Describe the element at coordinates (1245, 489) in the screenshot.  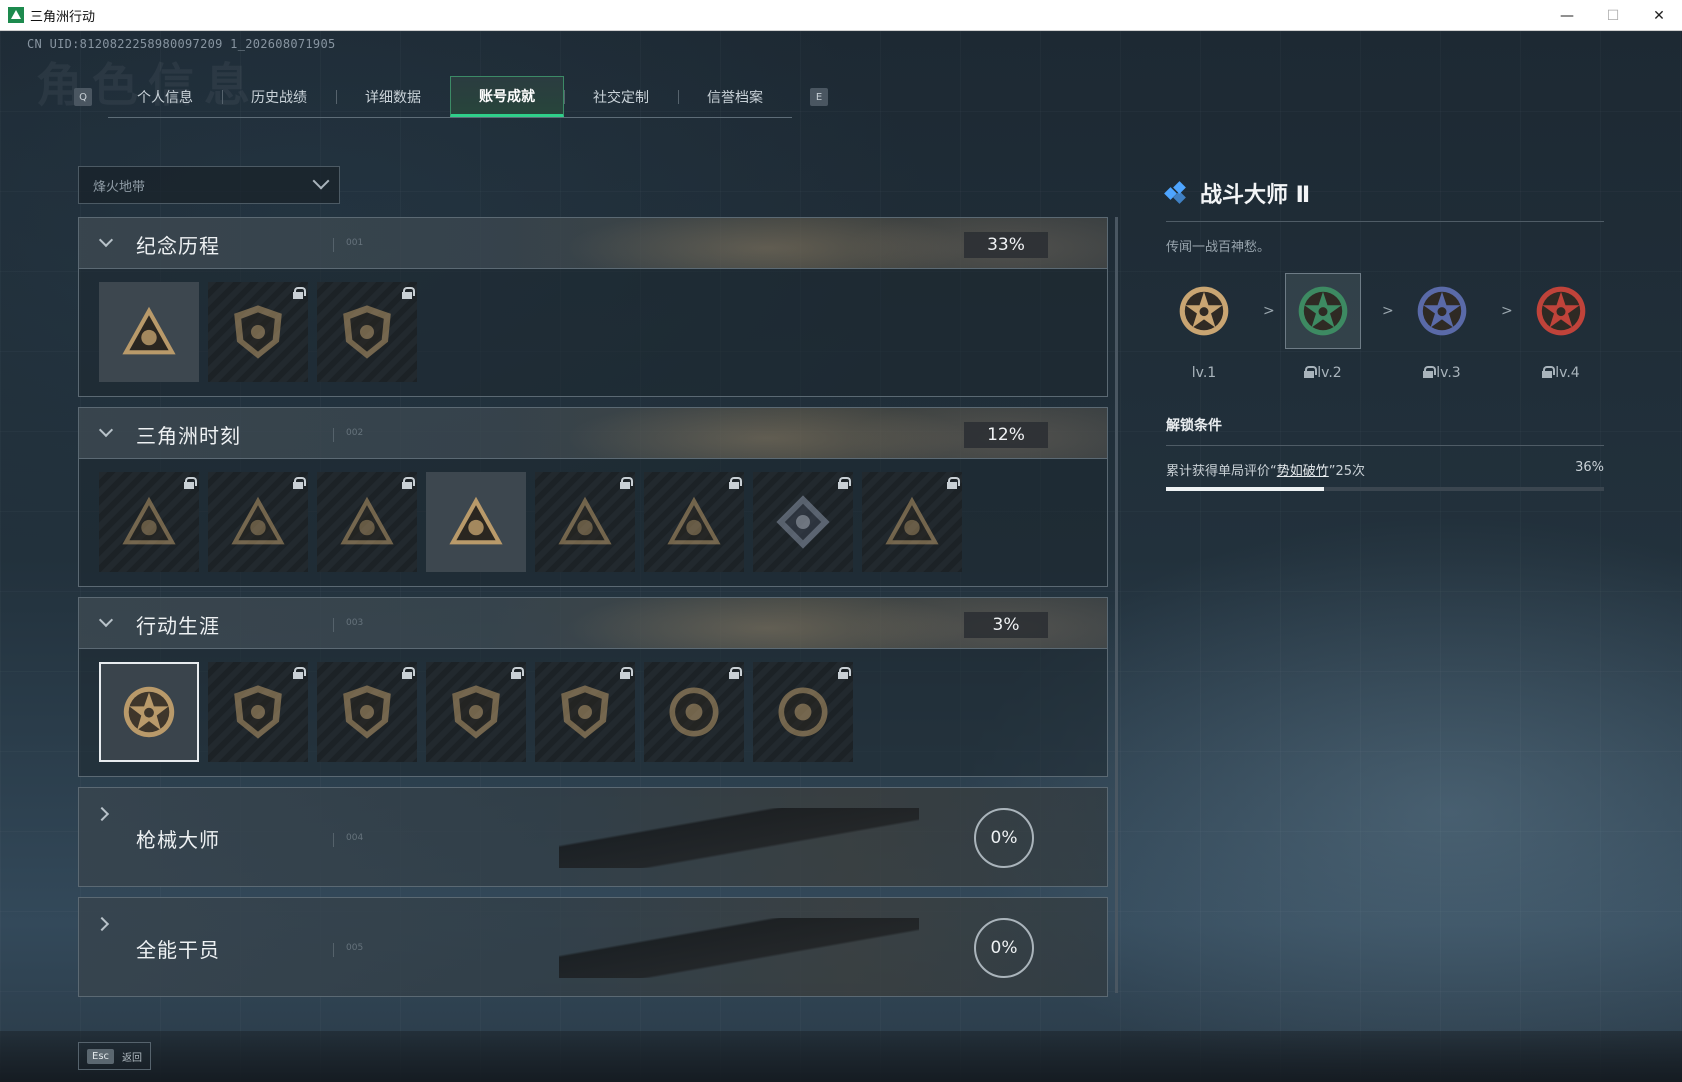
I see `condition-progress-fill` at that location.